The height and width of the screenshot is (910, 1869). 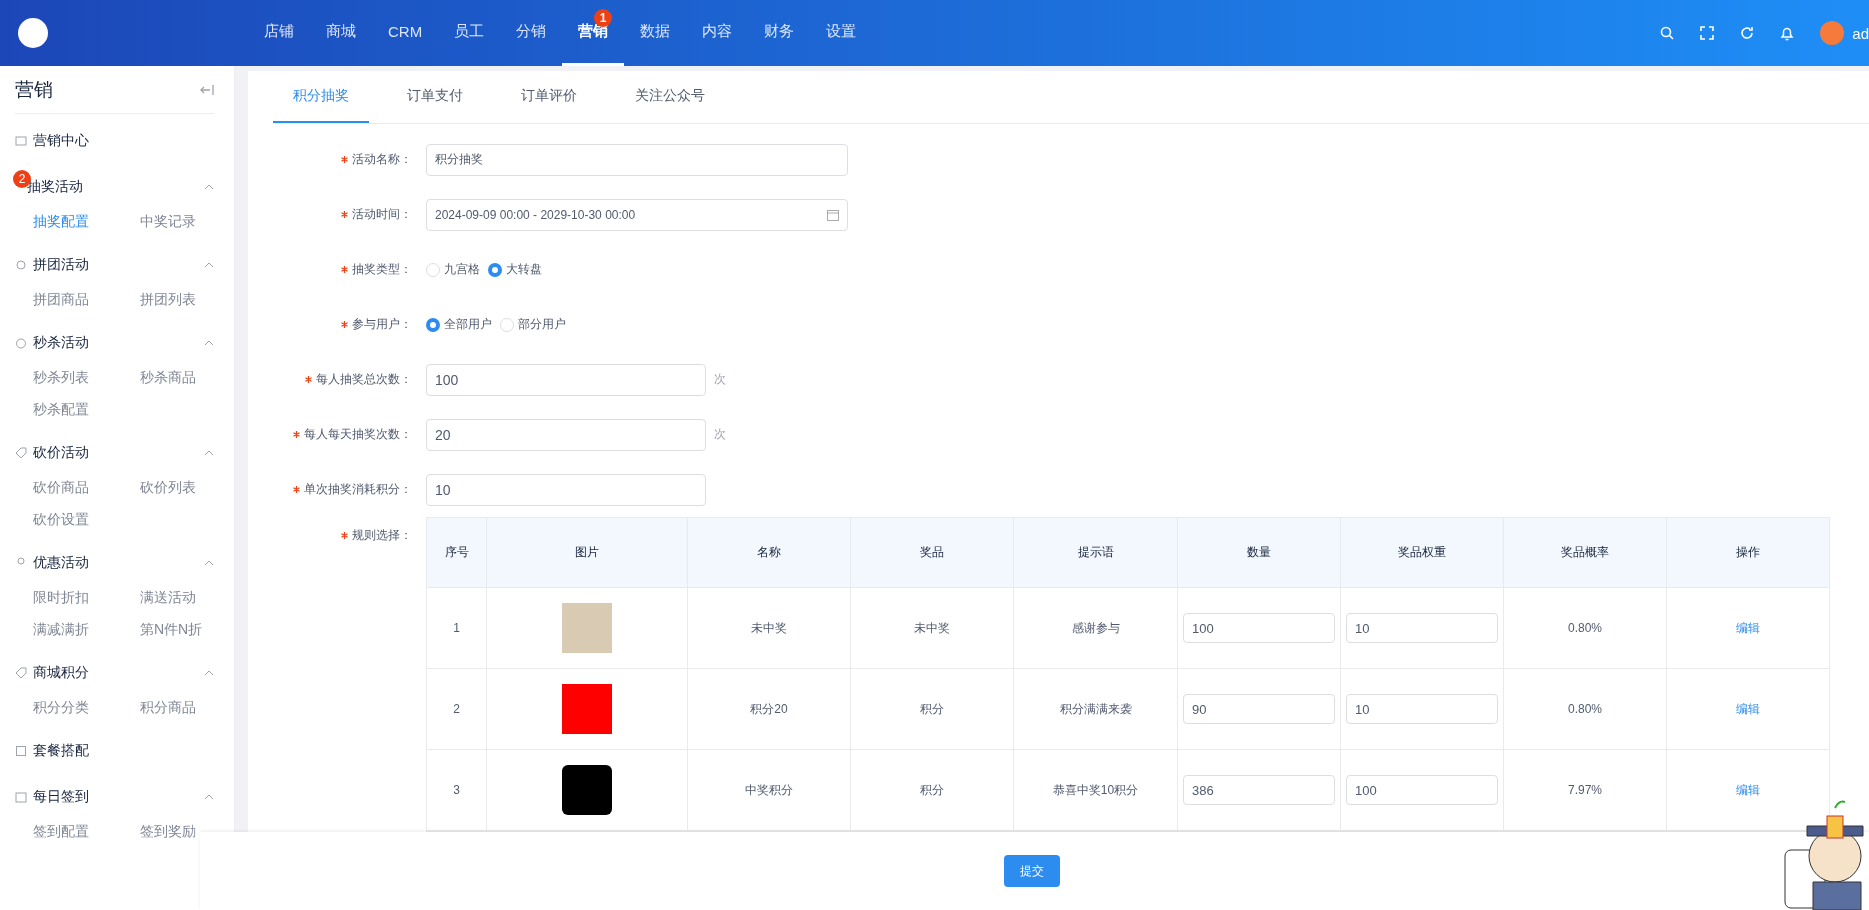 What do you see at coordinates (405, 33) in the screenshot?
I see `nav-tab: CRM` at bounding box center [405, 33].